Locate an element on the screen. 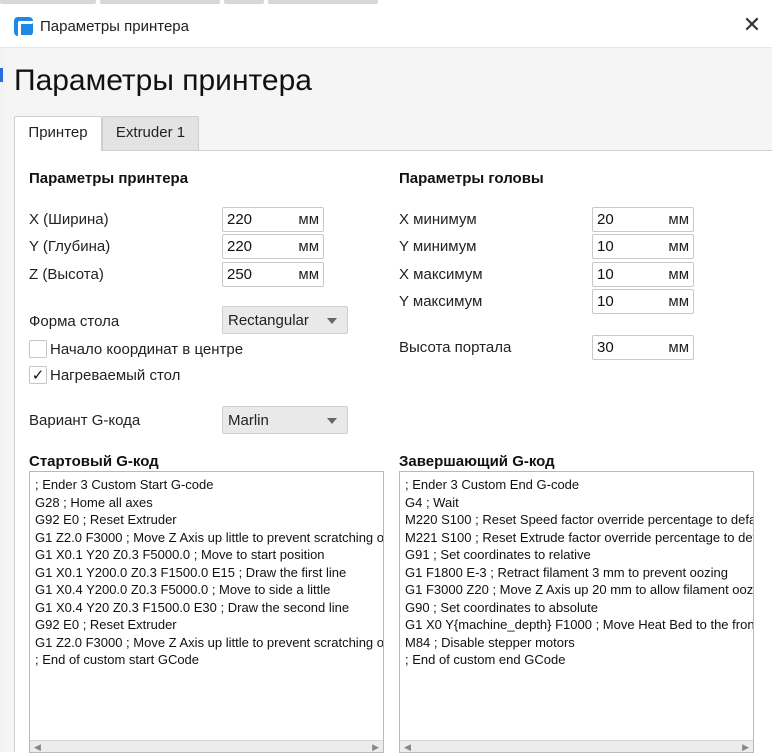 The width and height of the screenshot is (772, 753). gantry-height-unit: мм is located at coordinates (678, 347).